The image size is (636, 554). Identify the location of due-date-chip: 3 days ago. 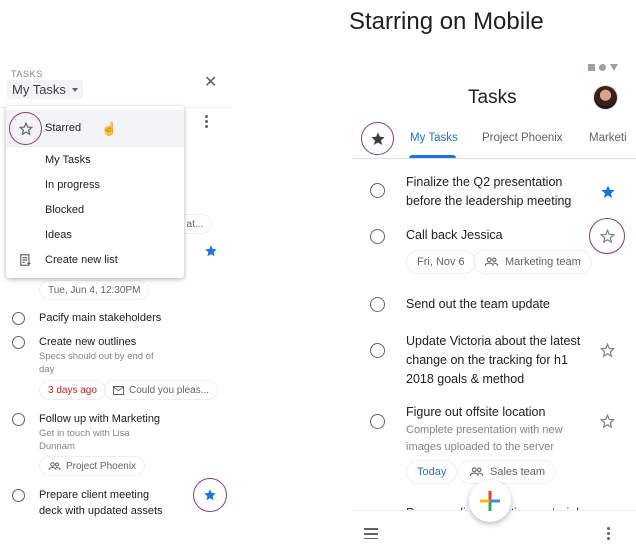
(72, 390).